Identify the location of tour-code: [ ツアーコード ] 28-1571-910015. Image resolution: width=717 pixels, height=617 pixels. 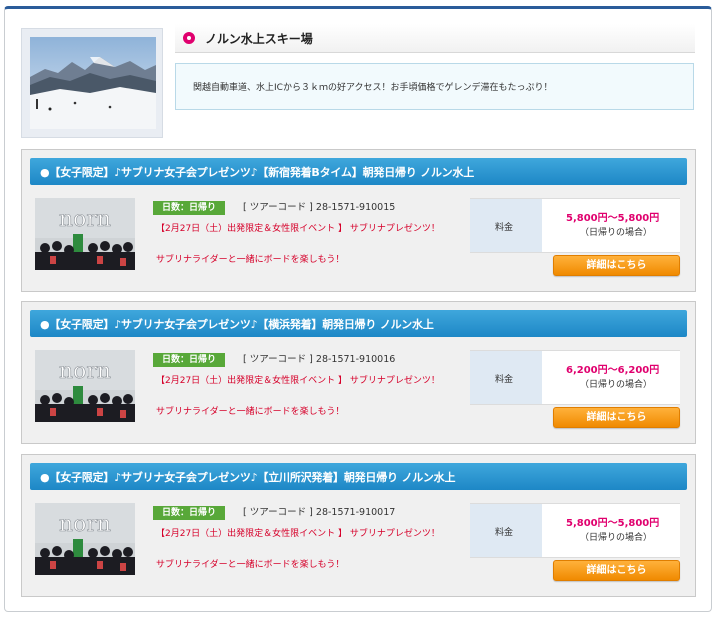
(319, 207).